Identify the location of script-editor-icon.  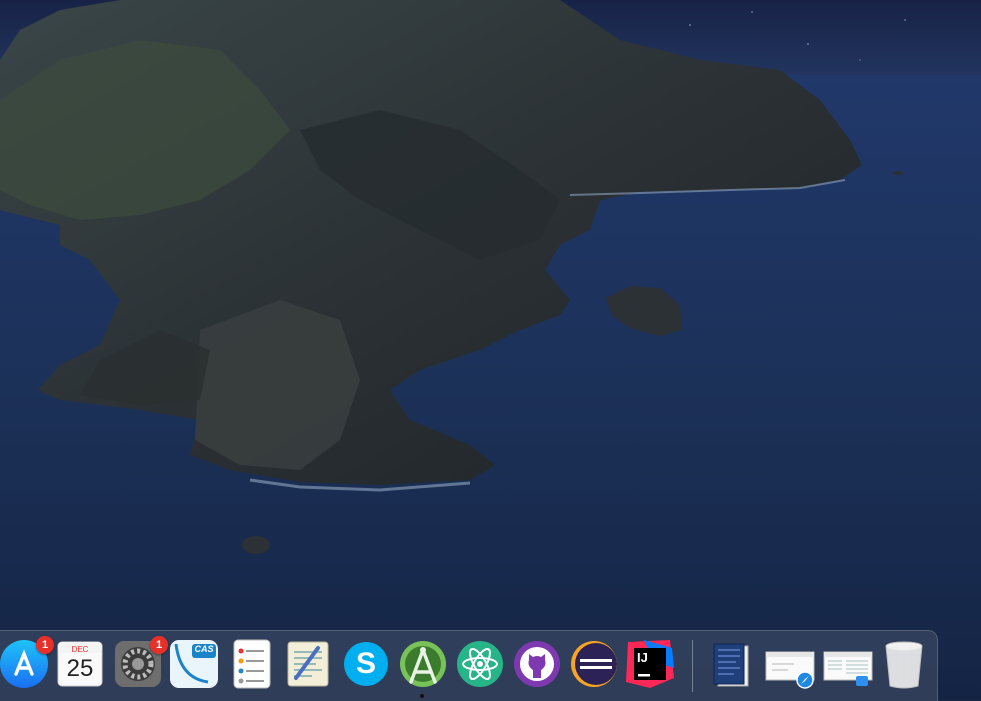
(308, 664).